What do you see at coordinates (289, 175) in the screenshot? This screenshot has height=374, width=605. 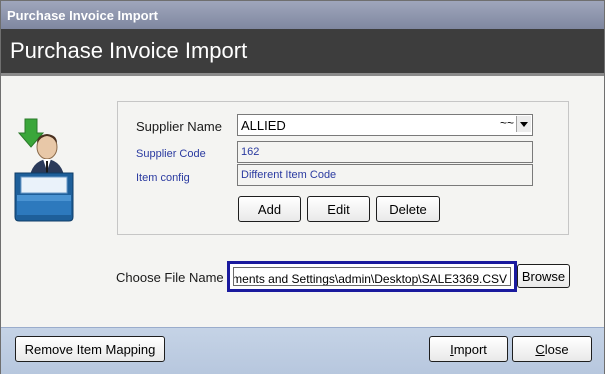 I see `item-config-value: Different Item Code` at bounding box center [289, 175].